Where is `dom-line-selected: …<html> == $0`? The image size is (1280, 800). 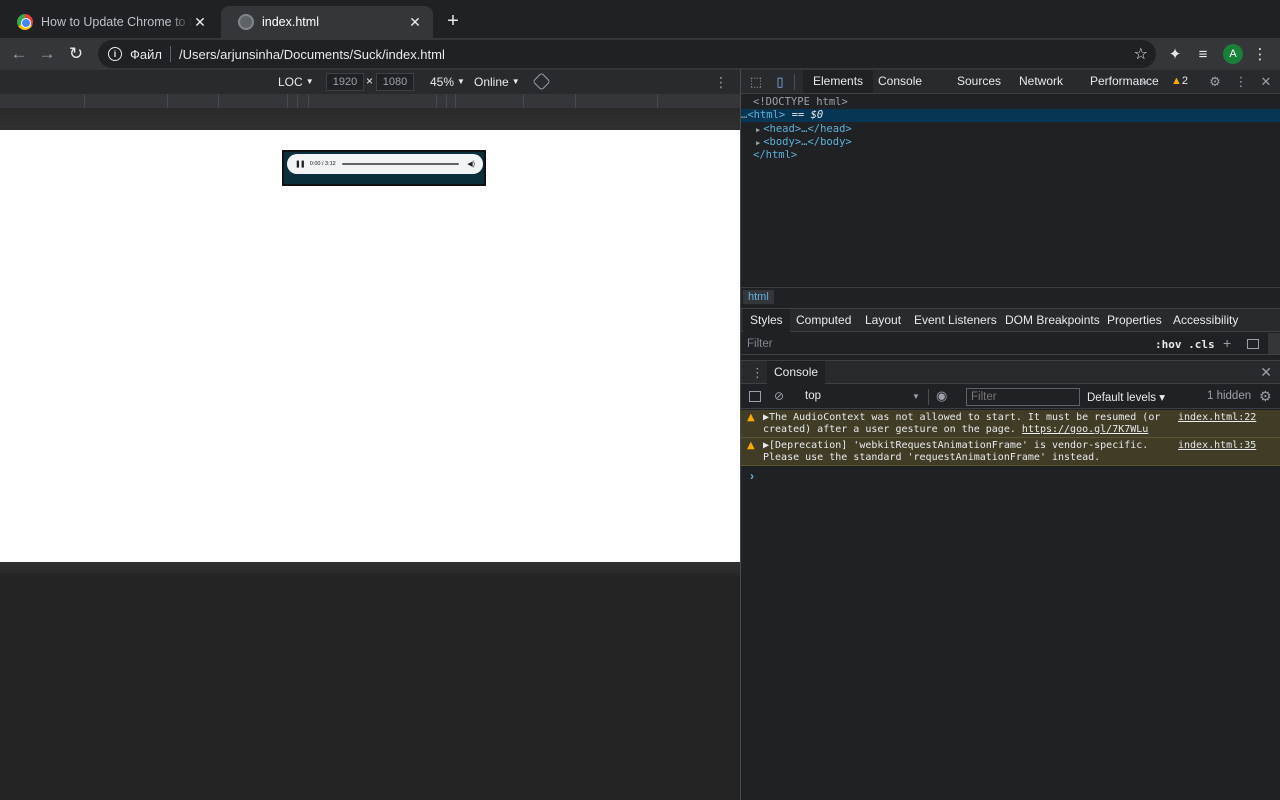 dom-line-selected: …<html> == $0 is located at coordinates (1010, 115).